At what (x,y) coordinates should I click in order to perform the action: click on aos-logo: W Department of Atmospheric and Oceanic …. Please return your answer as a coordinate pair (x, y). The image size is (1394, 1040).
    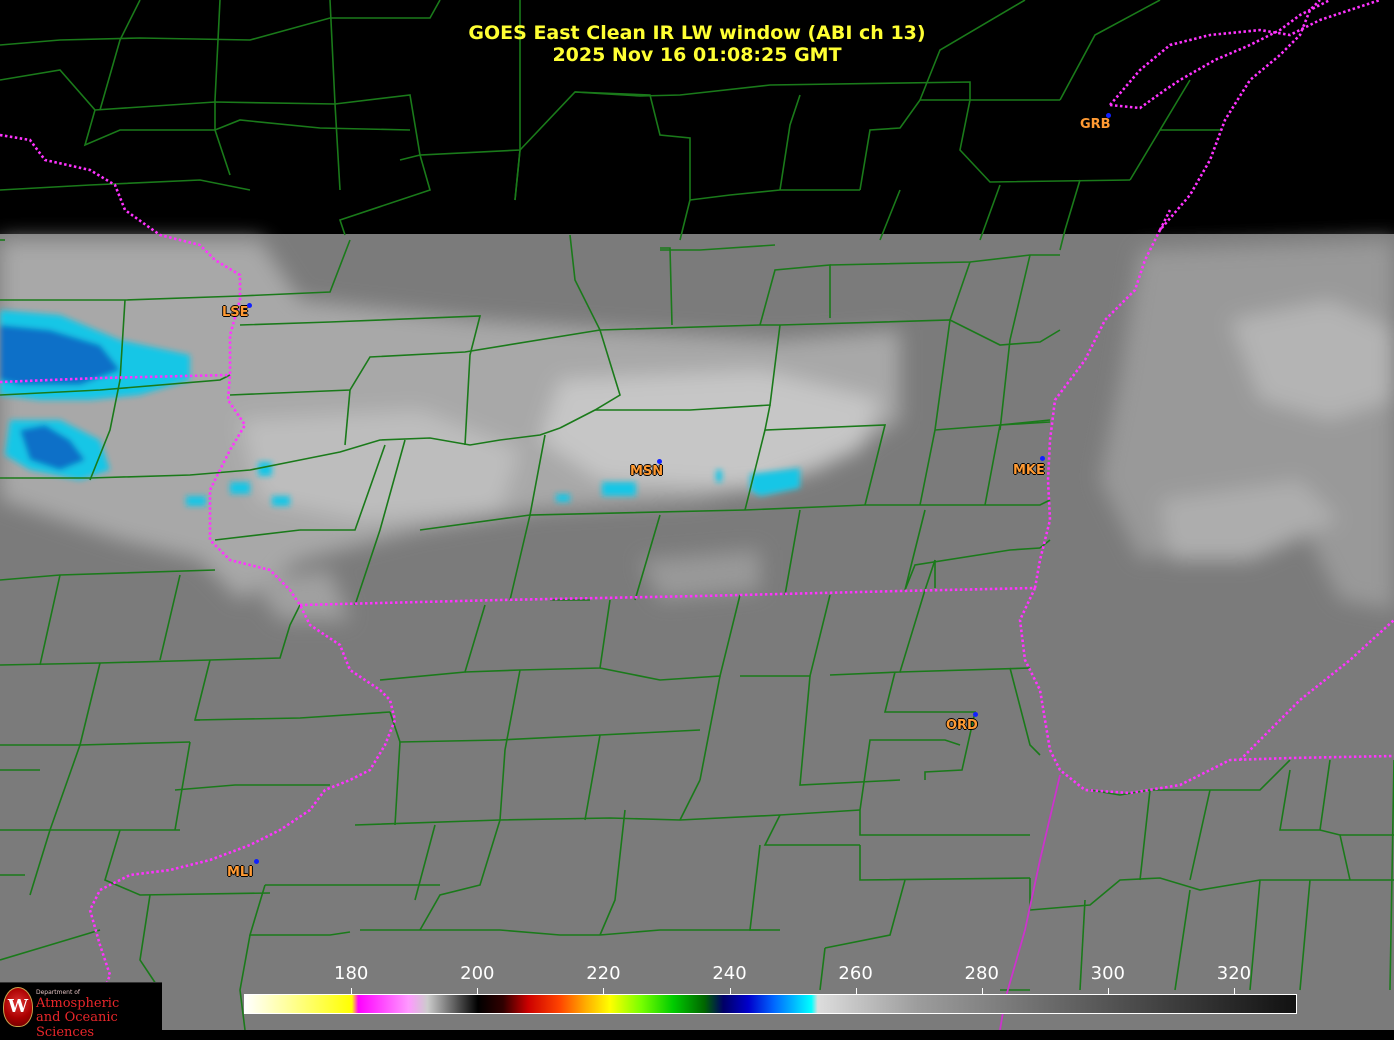
    Looking at the image, I should click on (81, 1011).